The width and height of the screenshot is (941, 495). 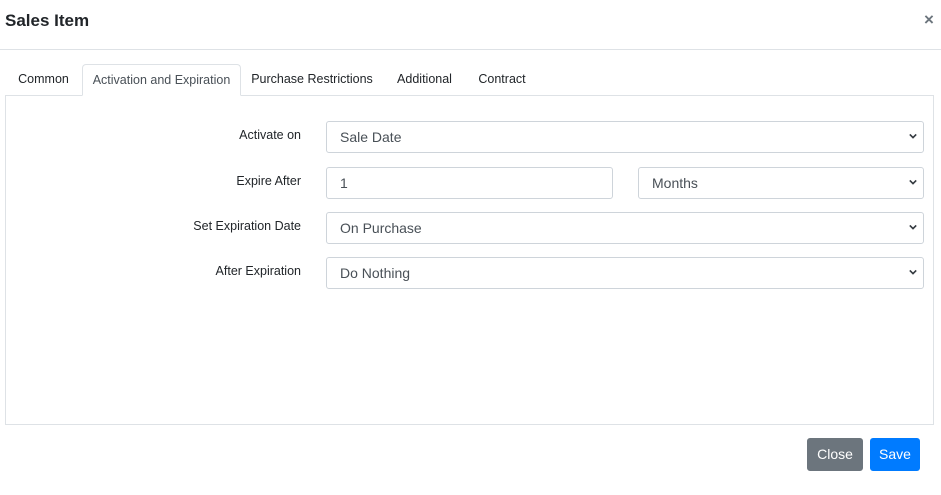 I want to click on select-value: On Purchase, so click(x=381, y=228).